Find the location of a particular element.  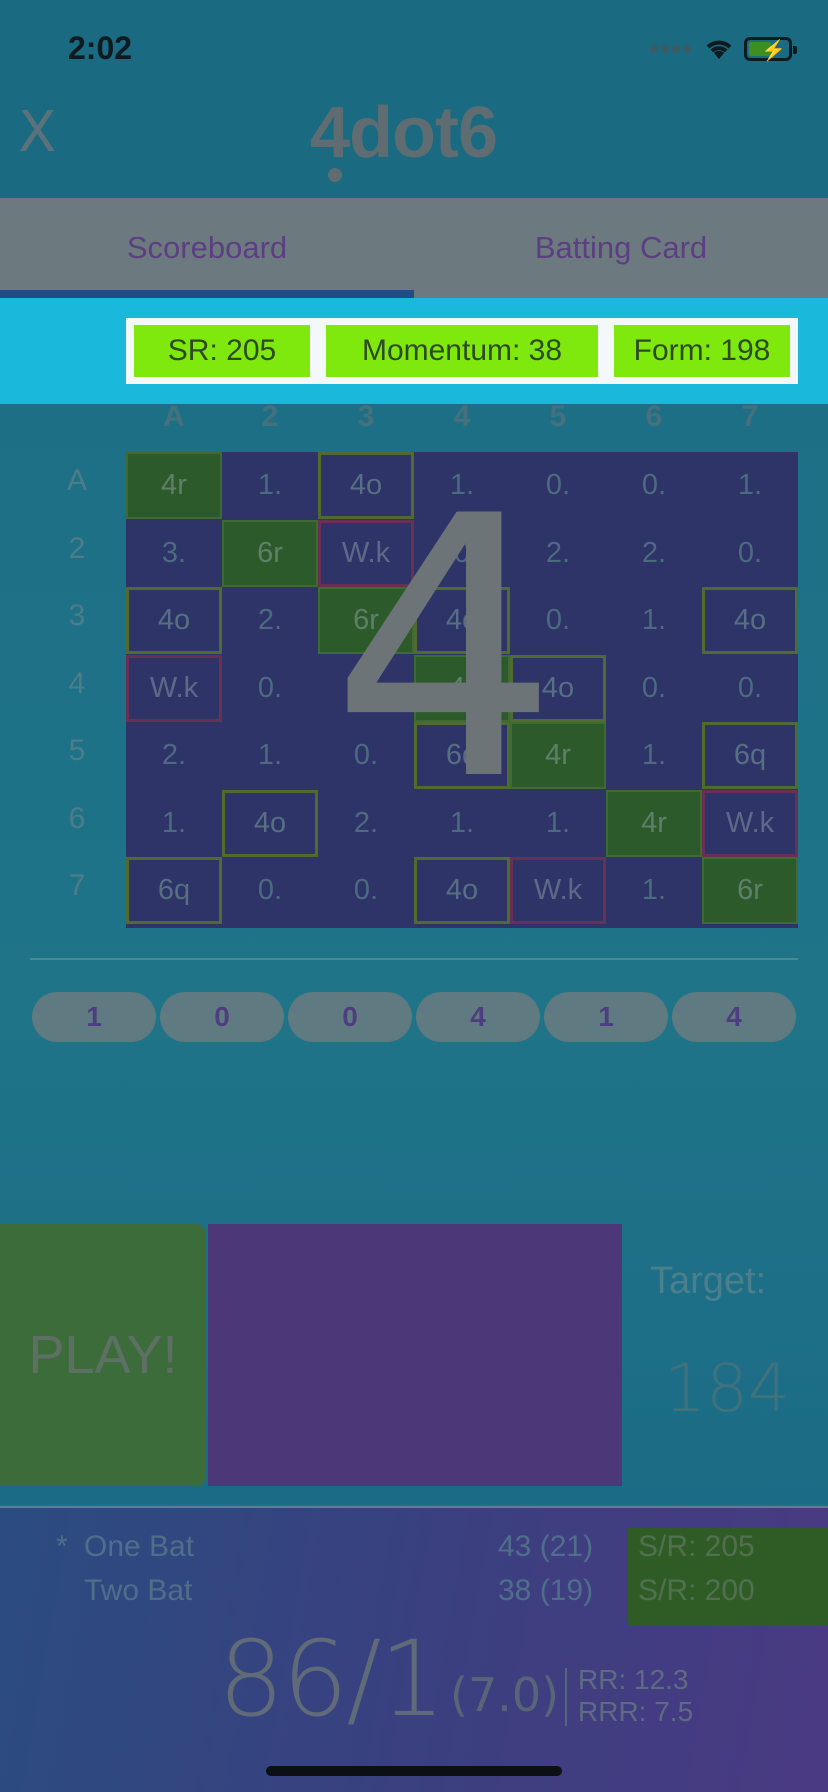

wifi-icon is located at coordinates (719, 49).